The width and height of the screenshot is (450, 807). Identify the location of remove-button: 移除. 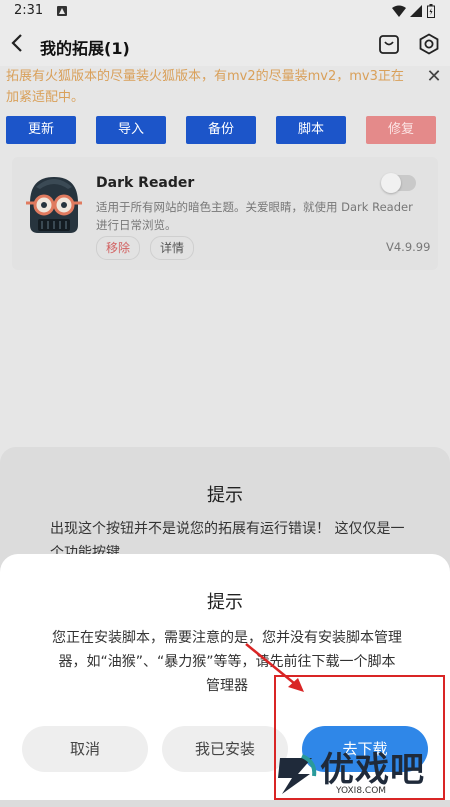
(118, 248).